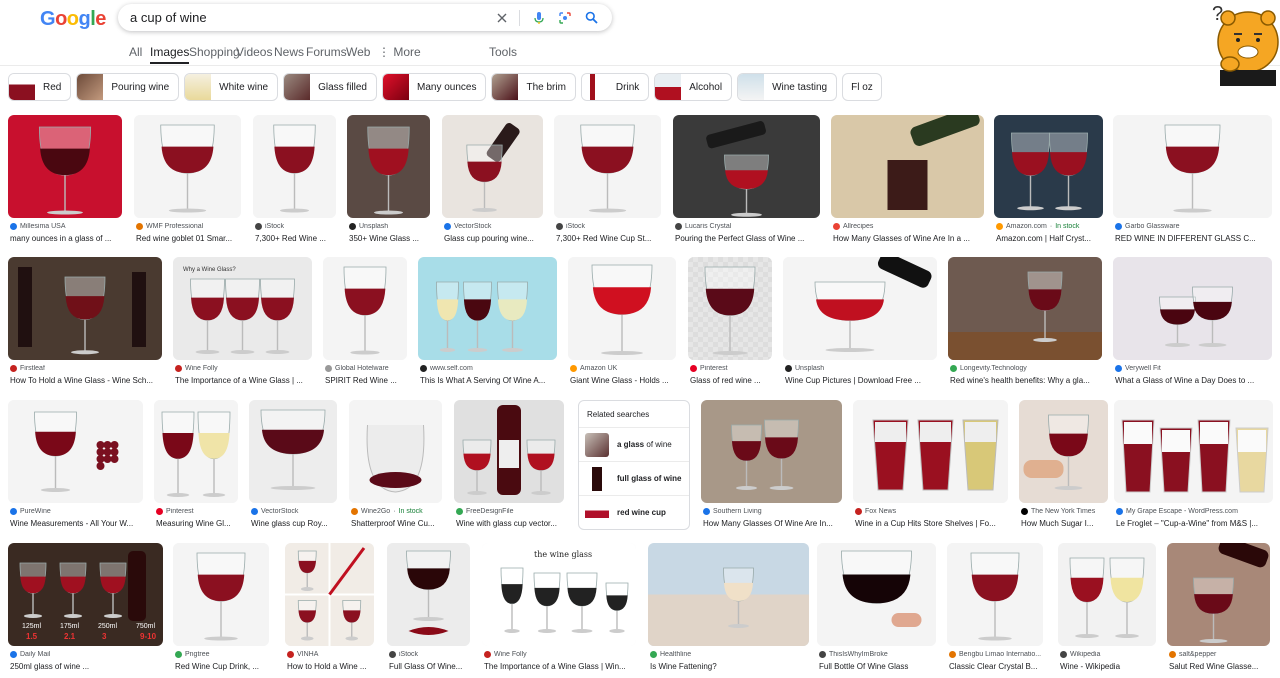  What do you see at coordinates (87, 654) in the screenshot?
I see `result-source: Daily Mail` at bounding box center [87, 654].